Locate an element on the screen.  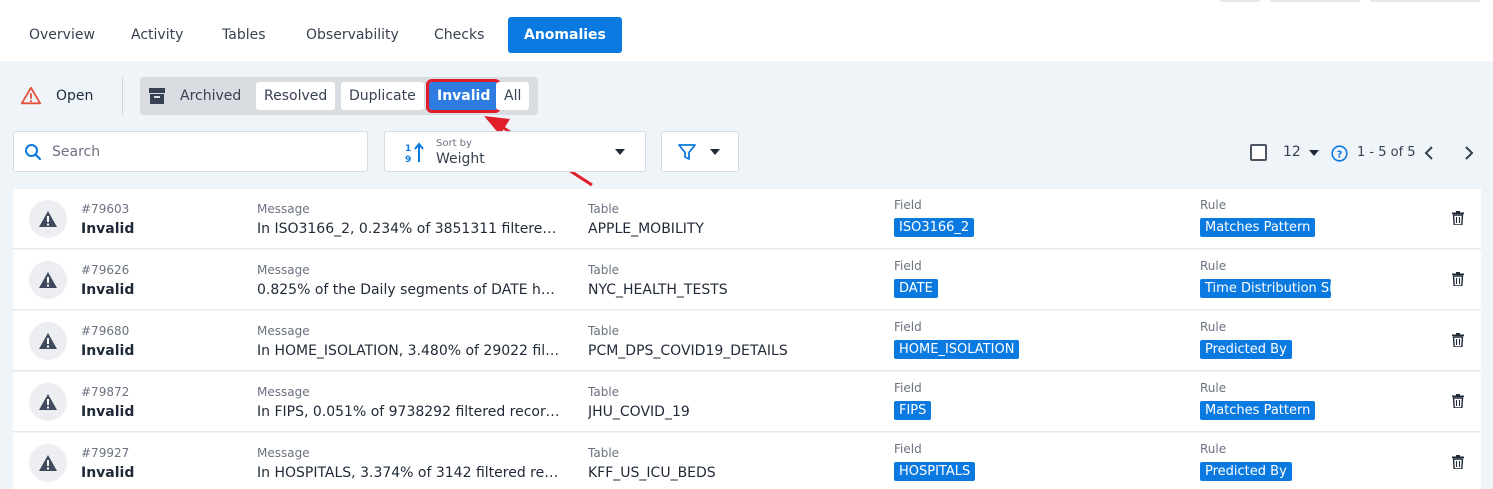
filter-icon is located at coordinates (687, 152).